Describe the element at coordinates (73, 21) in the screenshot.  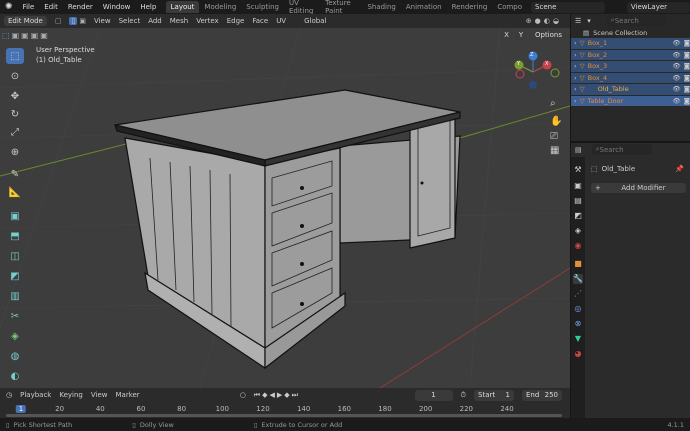
I see `select-mode-edge: ▯` at that location.